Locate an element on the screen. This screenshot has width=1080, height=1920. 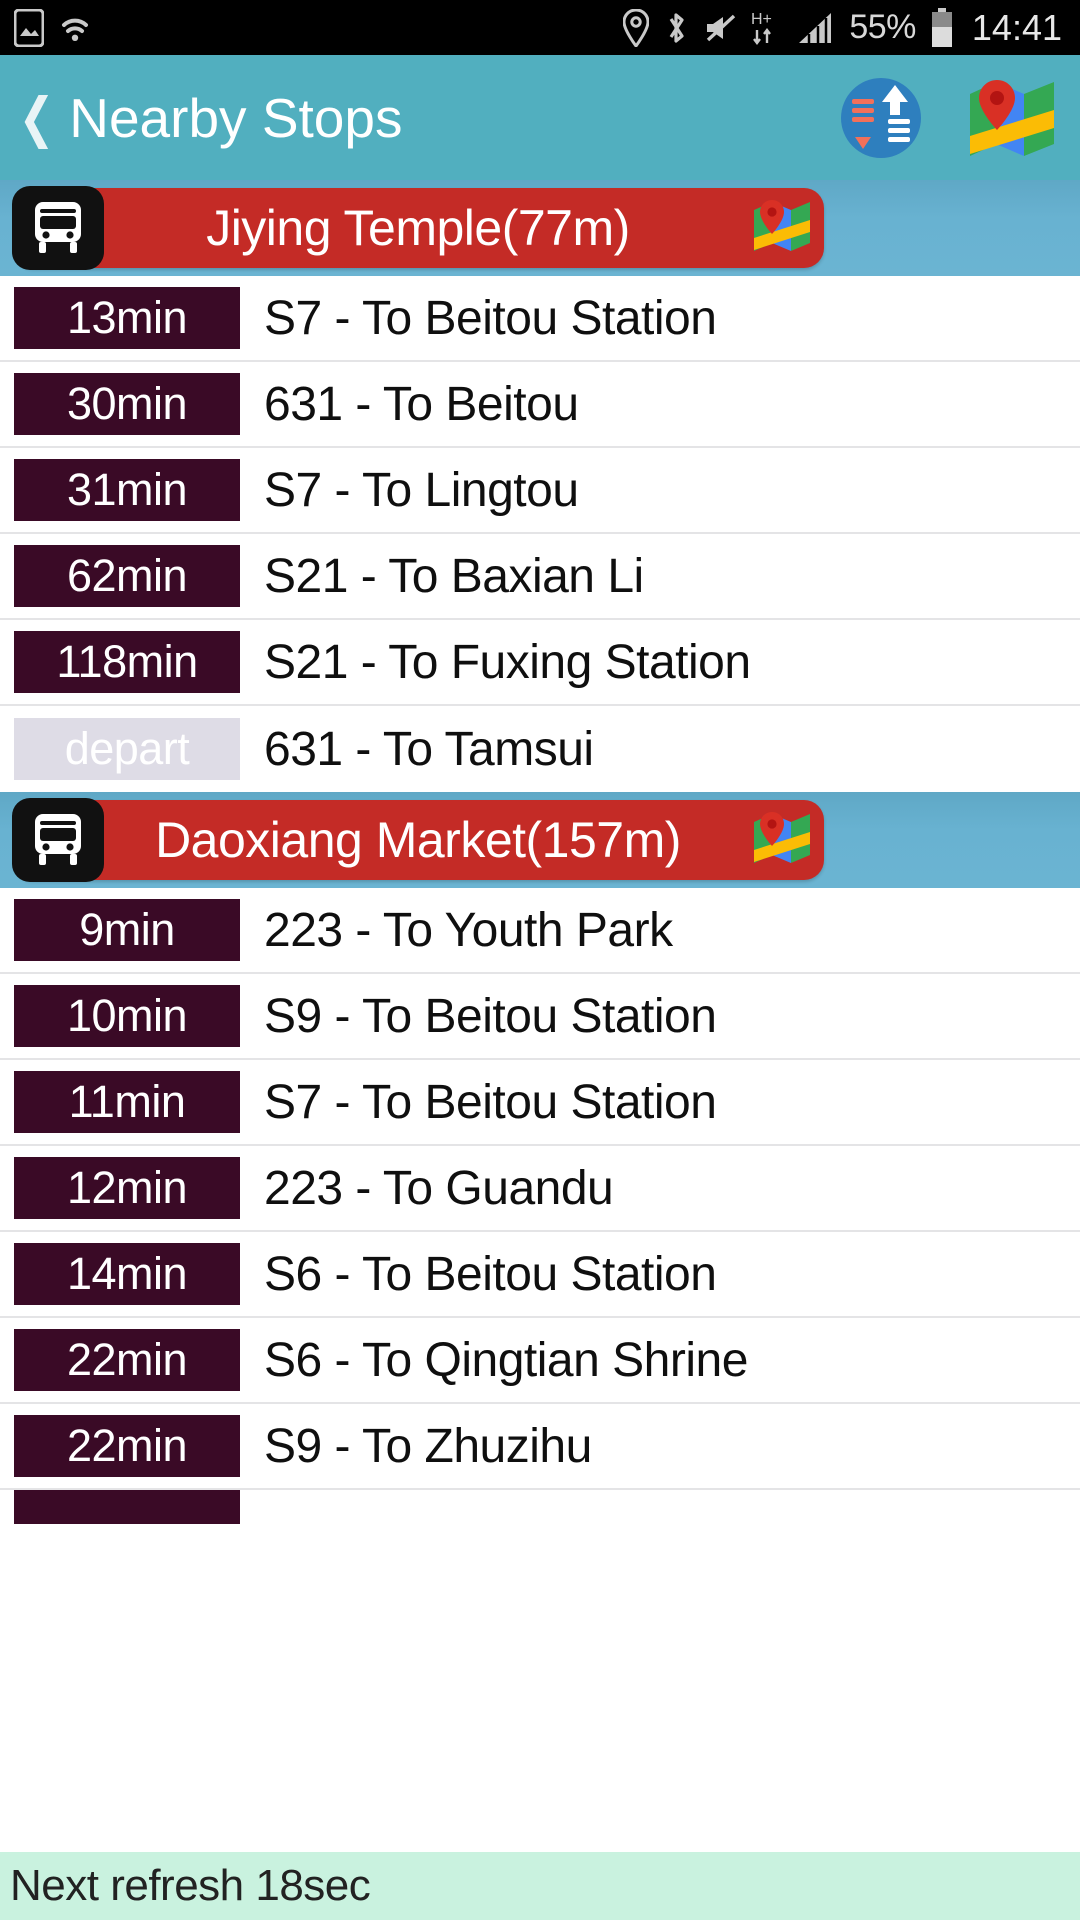
page-title: Nearby Stops is located at coordinates (236, 117).